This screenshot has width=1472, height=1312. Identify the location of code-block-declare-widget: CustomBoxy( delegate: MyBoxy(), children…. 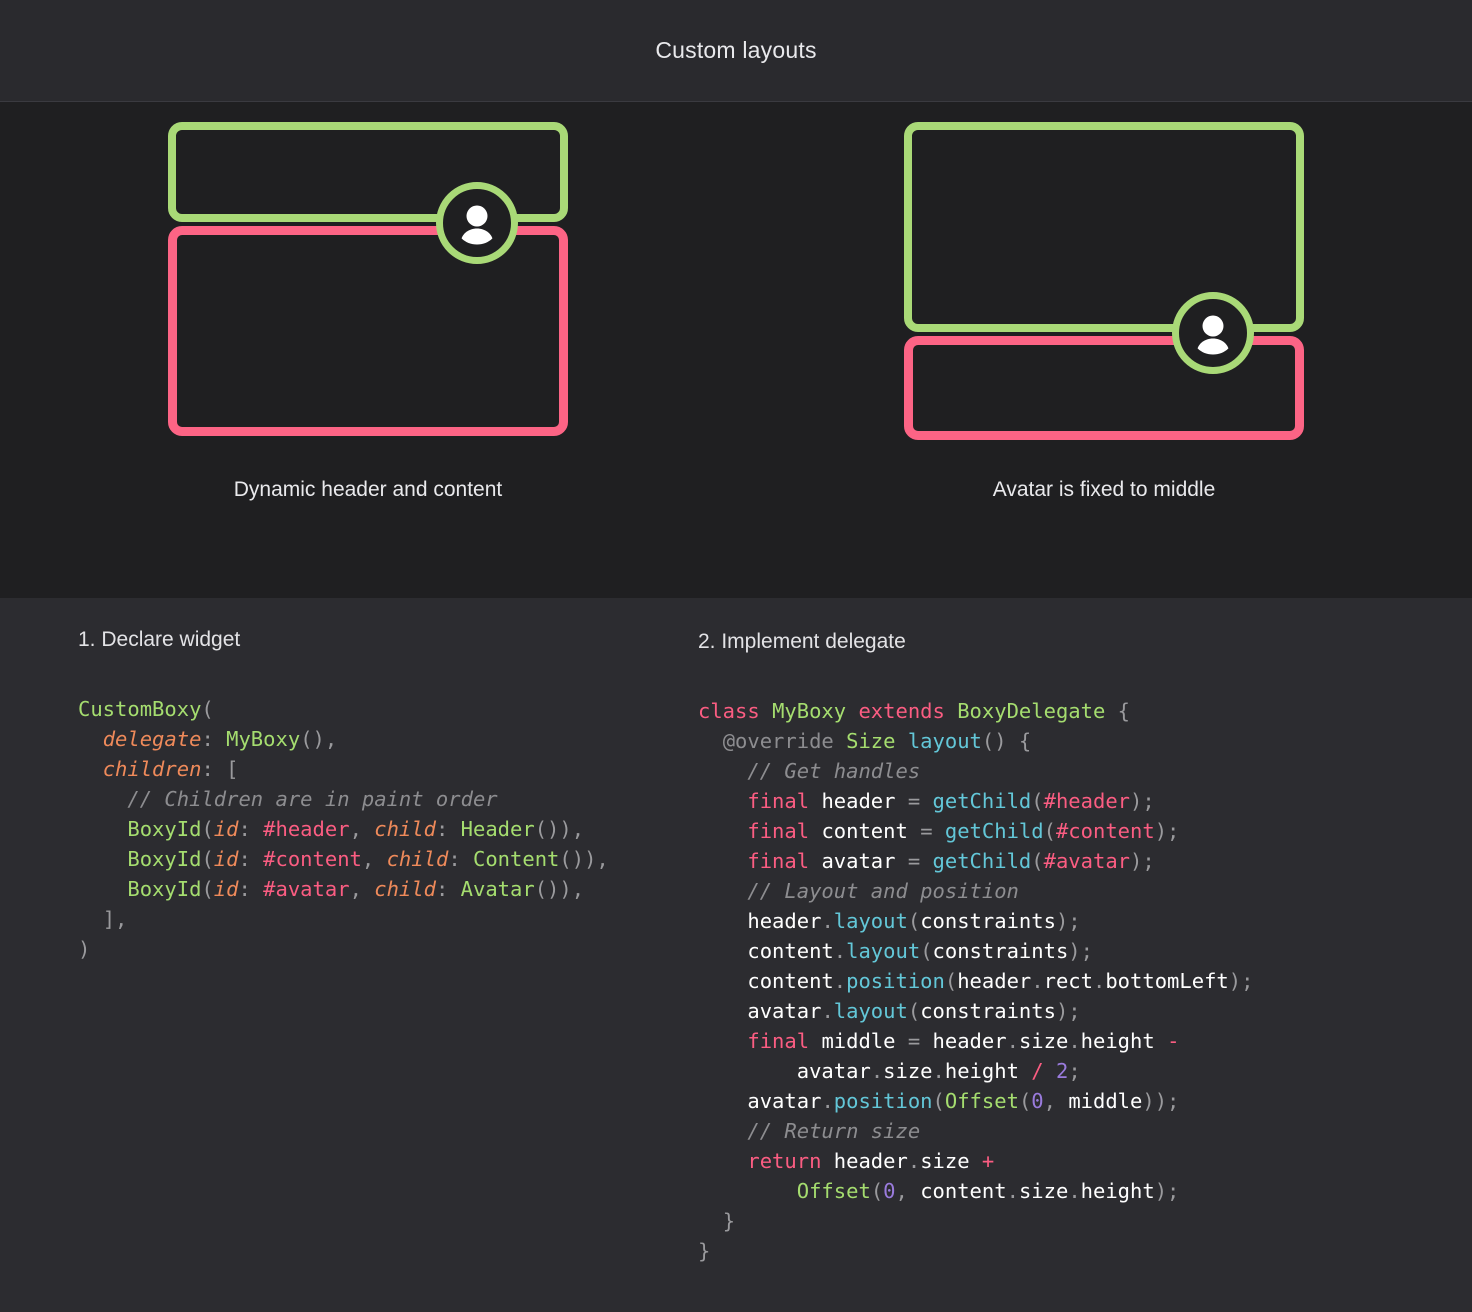
(383, 829).